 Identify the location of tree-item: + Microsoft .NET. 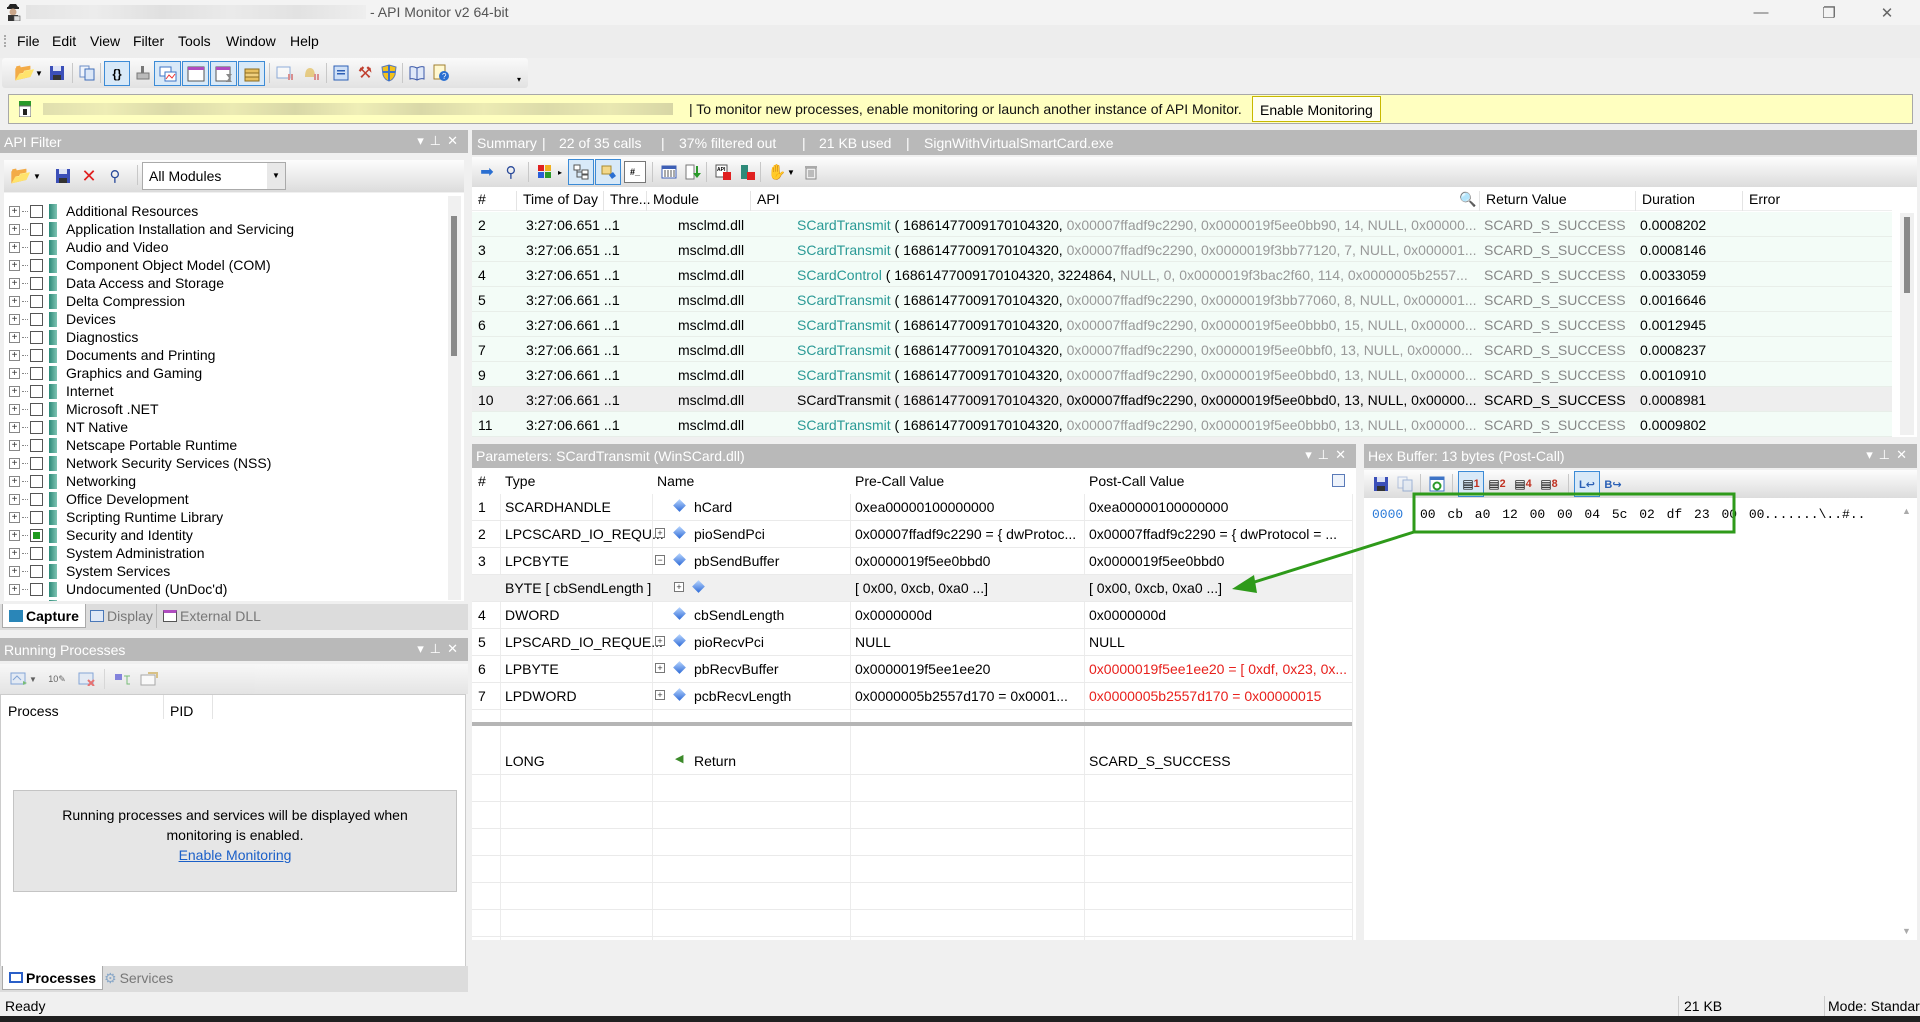
(81, 409).